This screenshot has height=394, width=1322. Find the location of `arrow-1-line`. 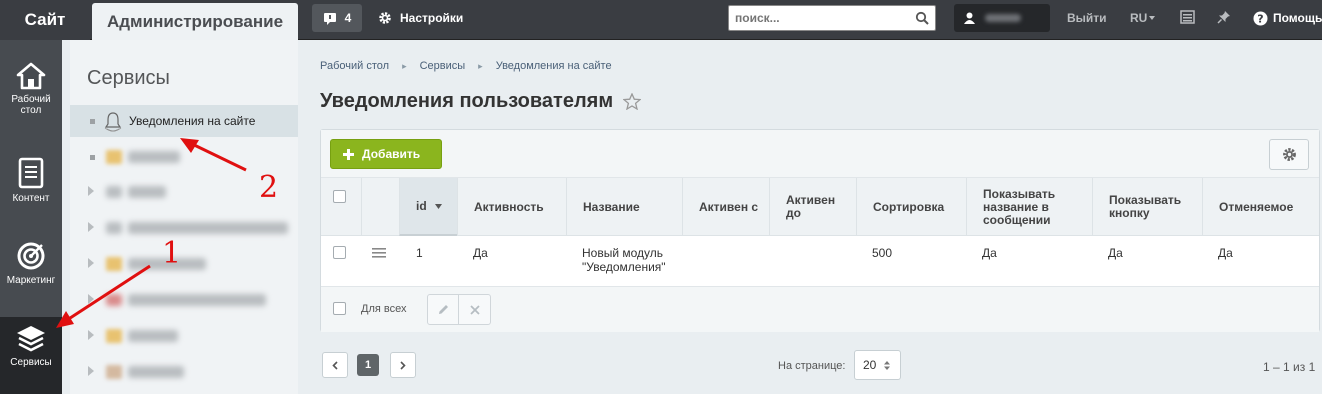

arrow-1-line is located at coordinates (107, 294).